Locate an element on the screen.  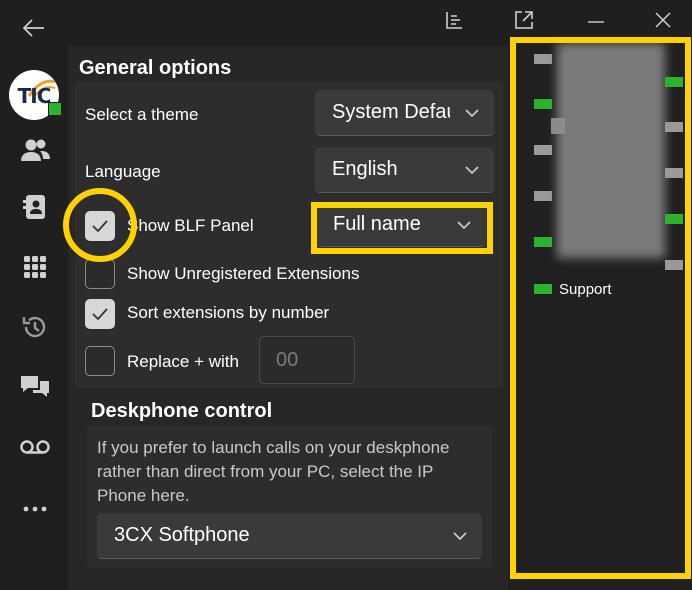
presence-status-dot is located at coordinates (55, 109).